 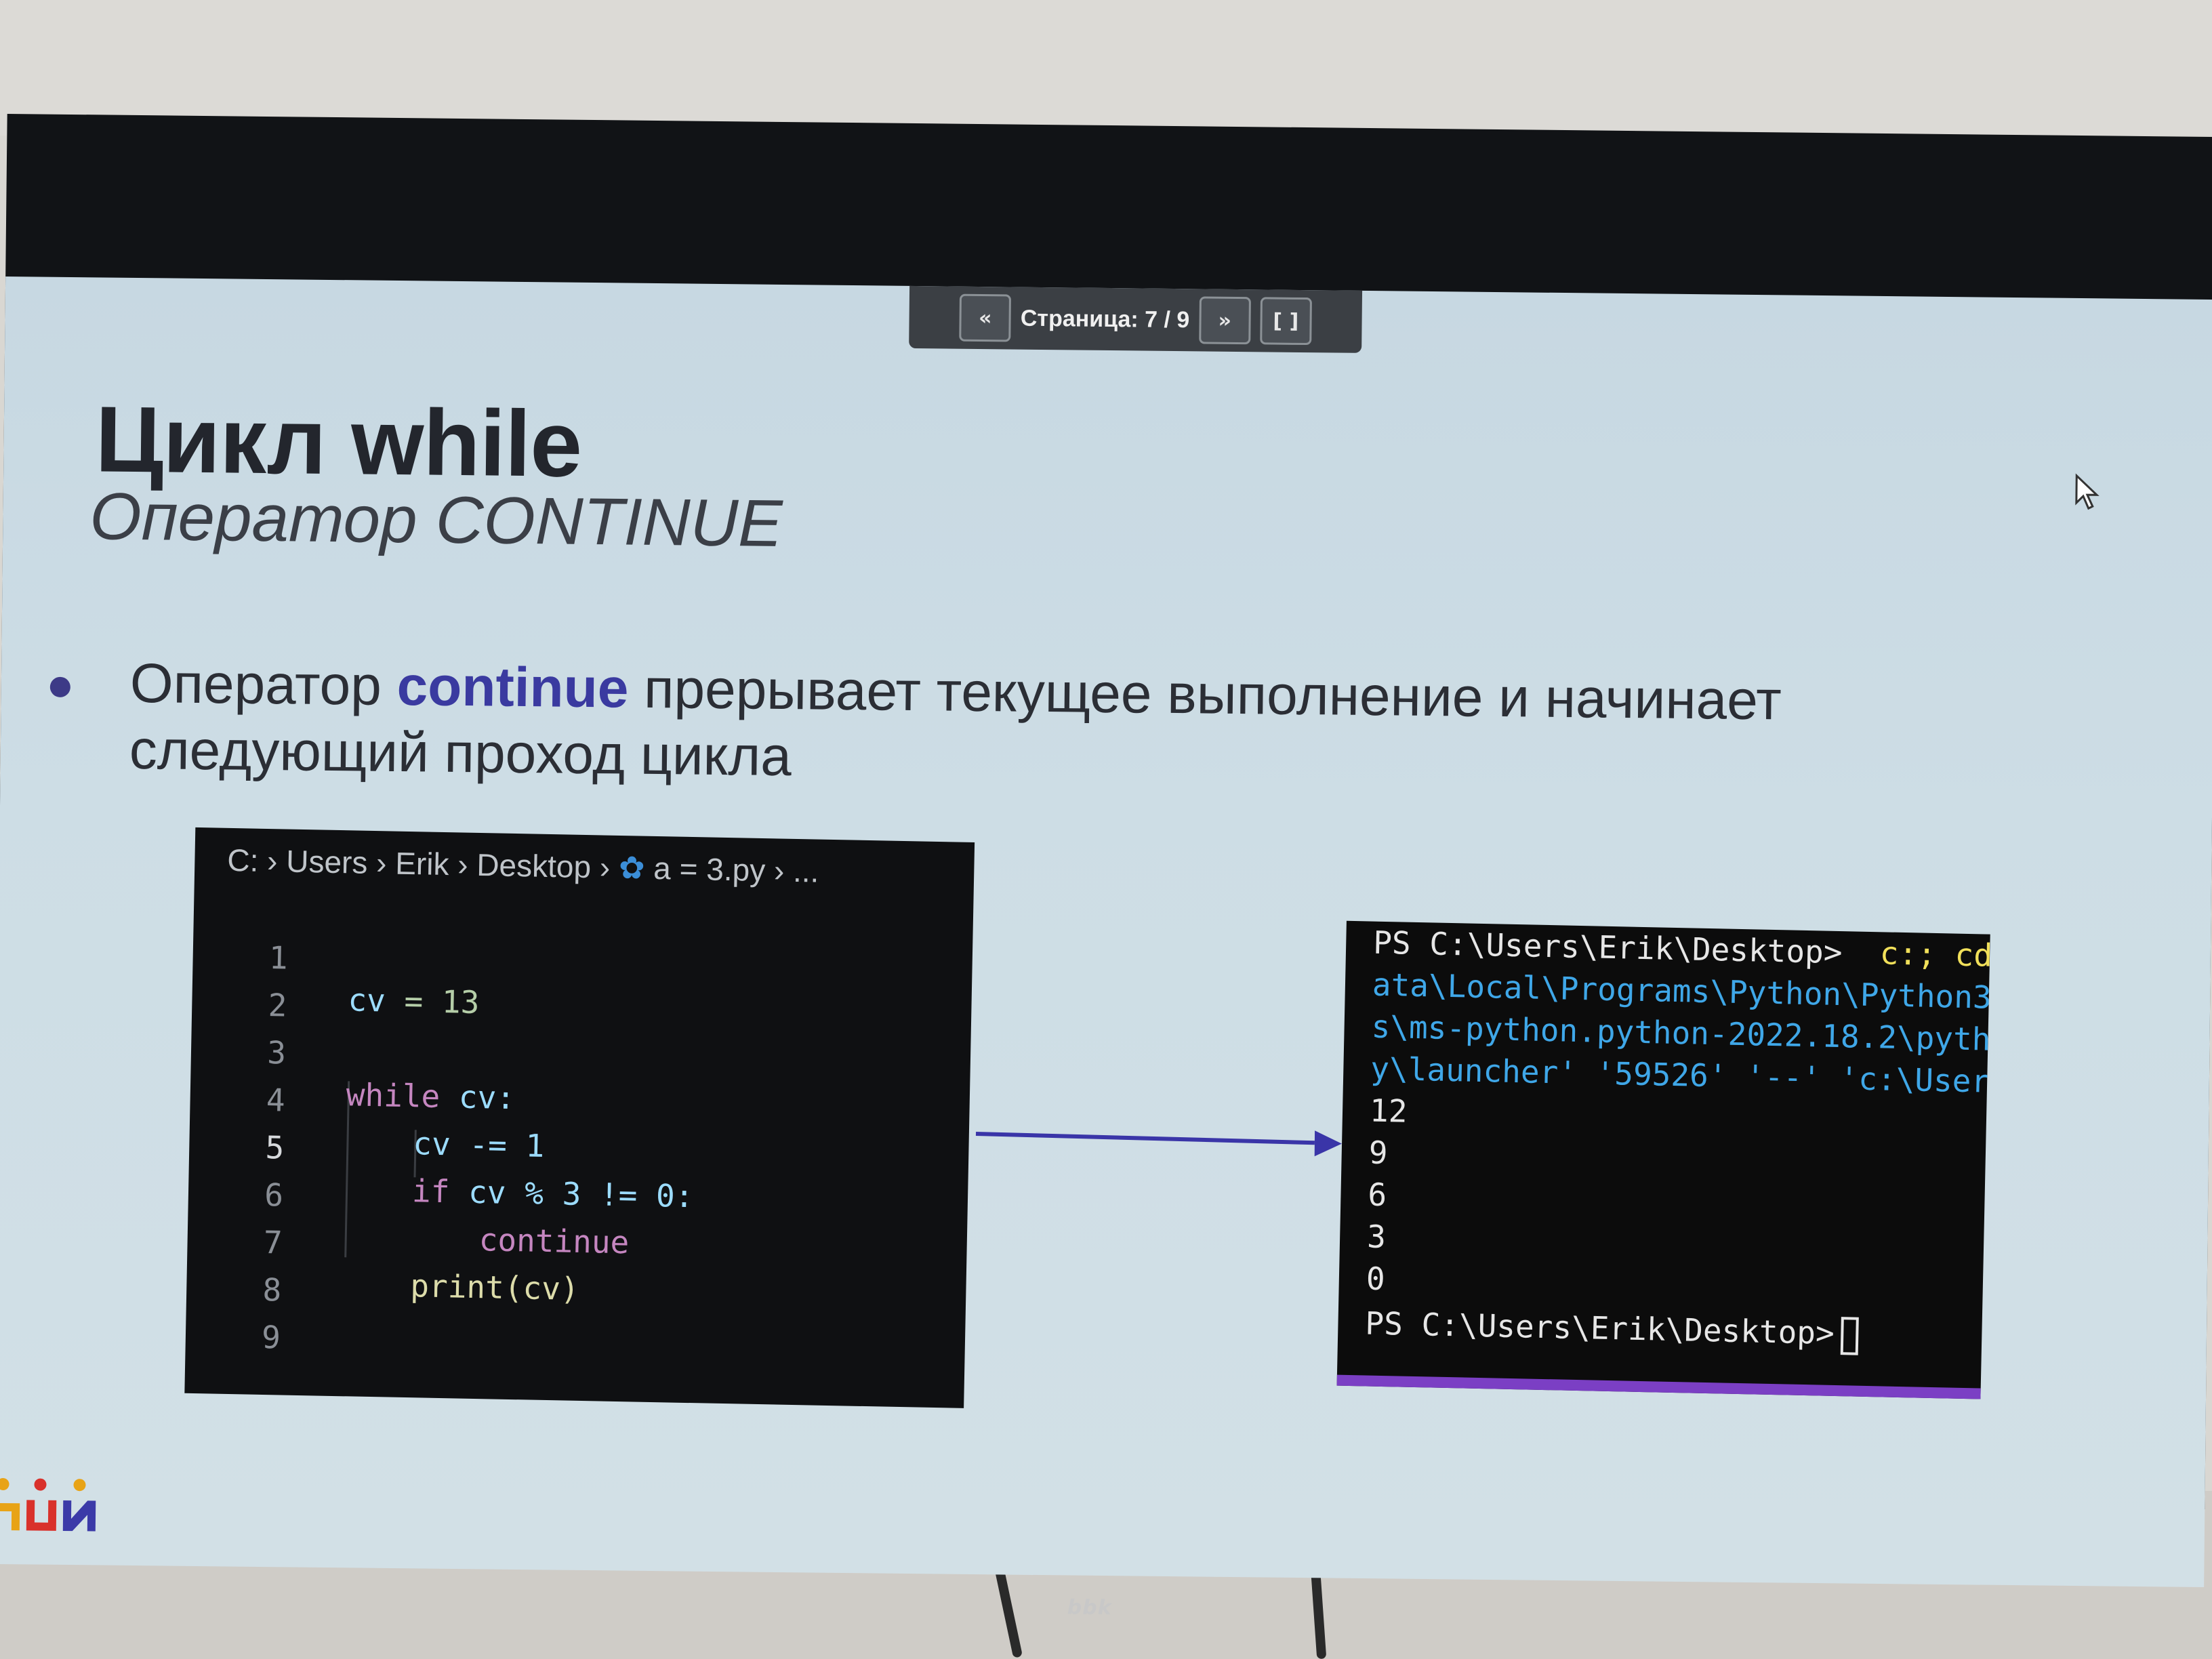 What do you see at coordinates (1388, 1111) in the screenshot?
I see `terminal-output: 12` at bounding box center [1388, 1111].